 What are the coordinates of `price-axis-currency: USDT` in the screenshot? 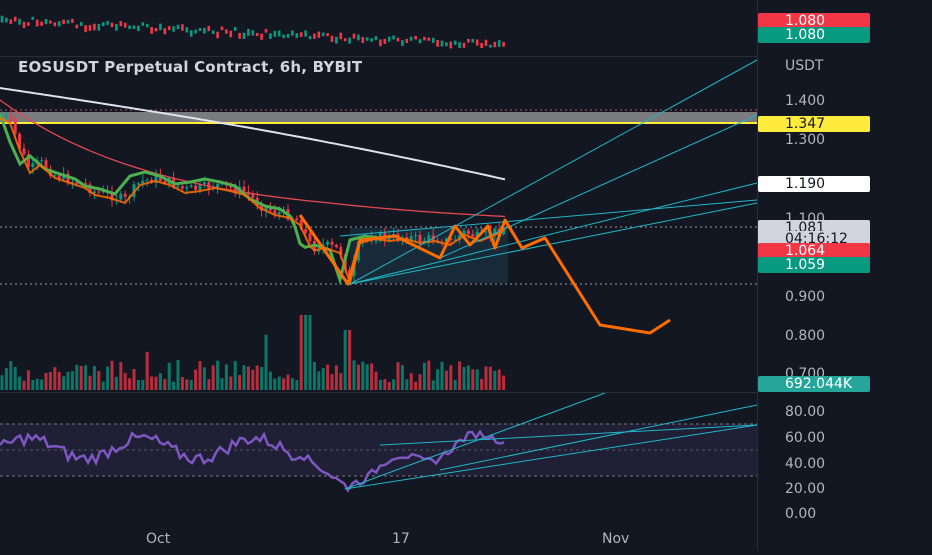 It's located at (804, 66).